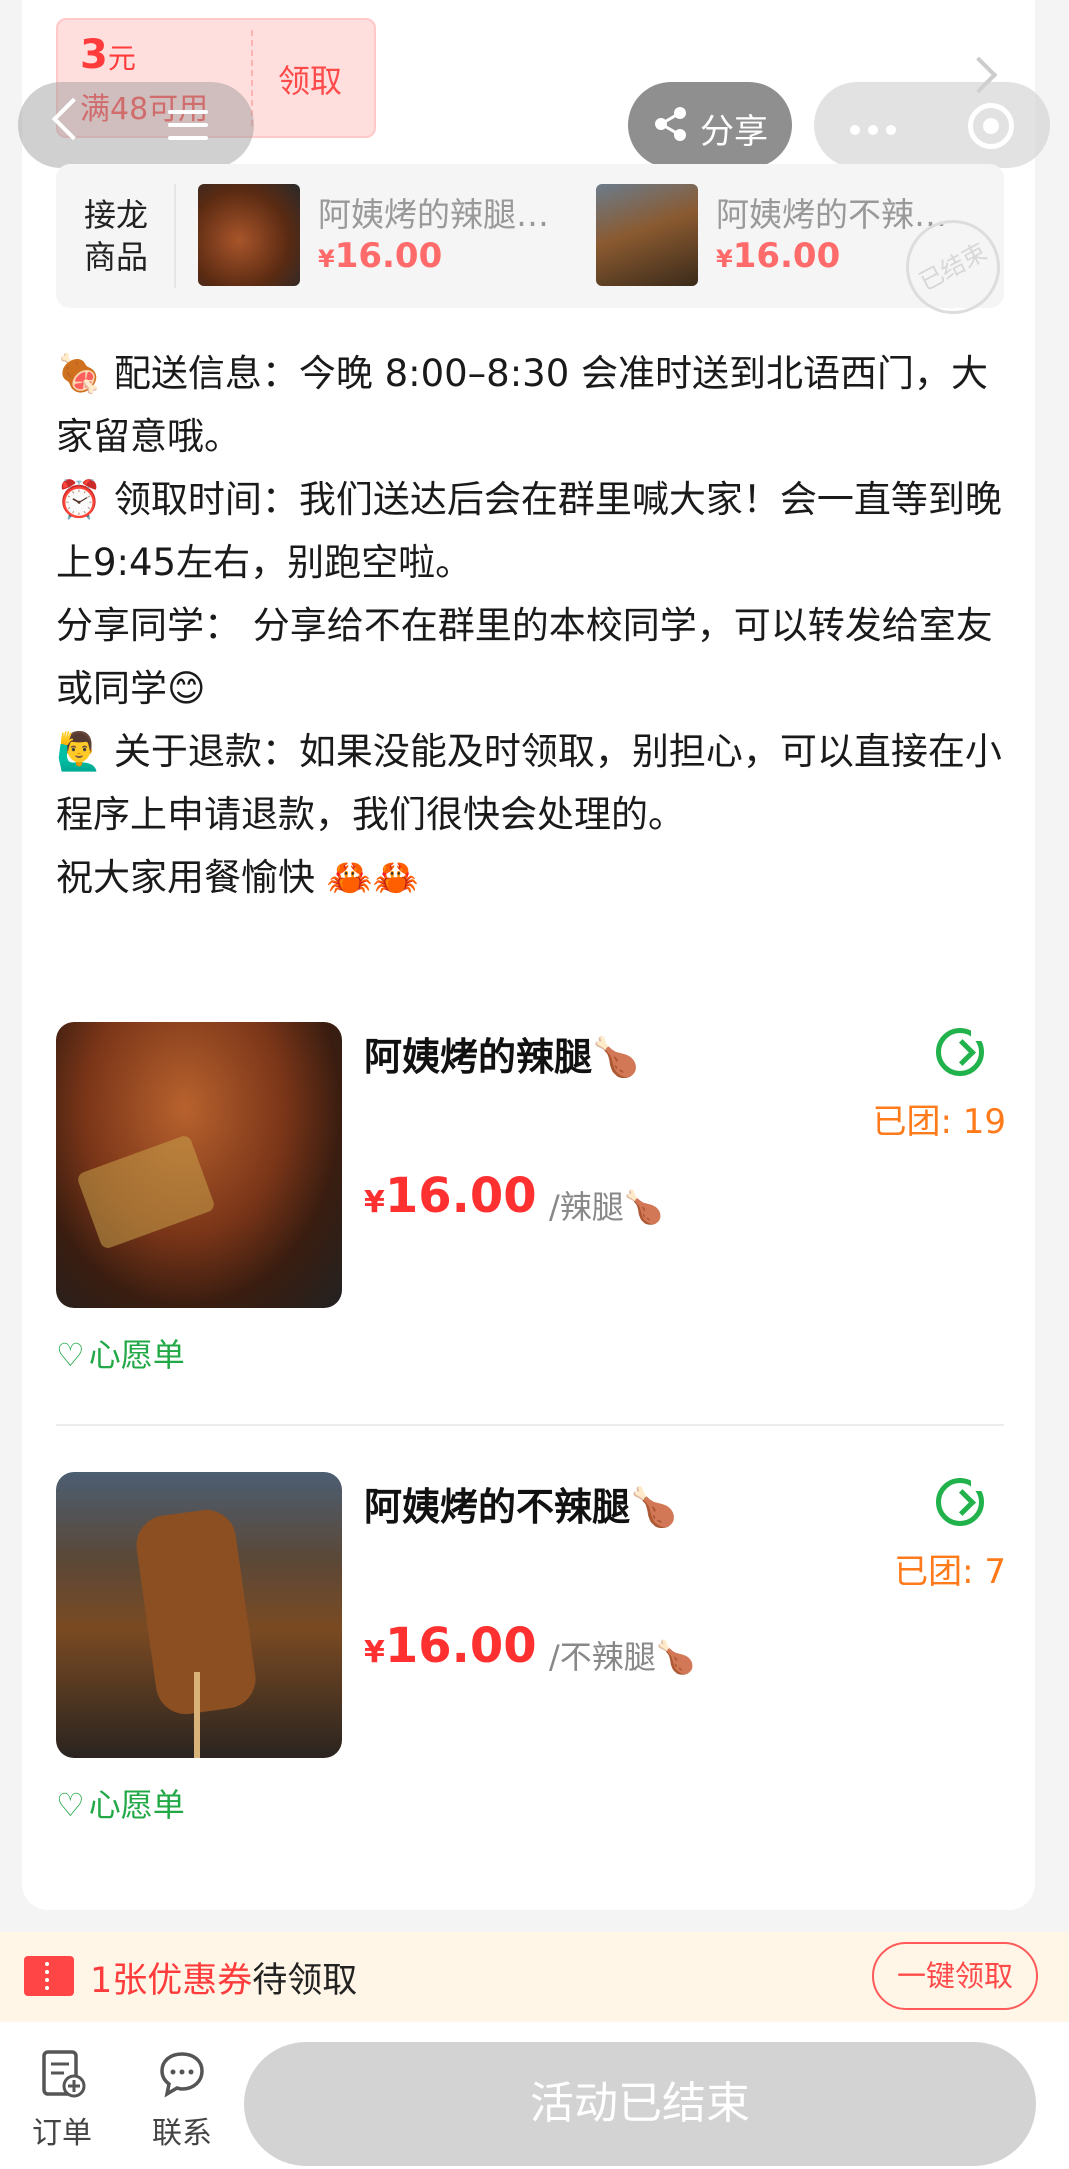 Image resolution: width=1069 pixels, height=2169 pixels. What do you see at coordinates (310, 79) in the screenshot?
I see `coupon-claim-button: 领取` at bounding box center [310, 79].